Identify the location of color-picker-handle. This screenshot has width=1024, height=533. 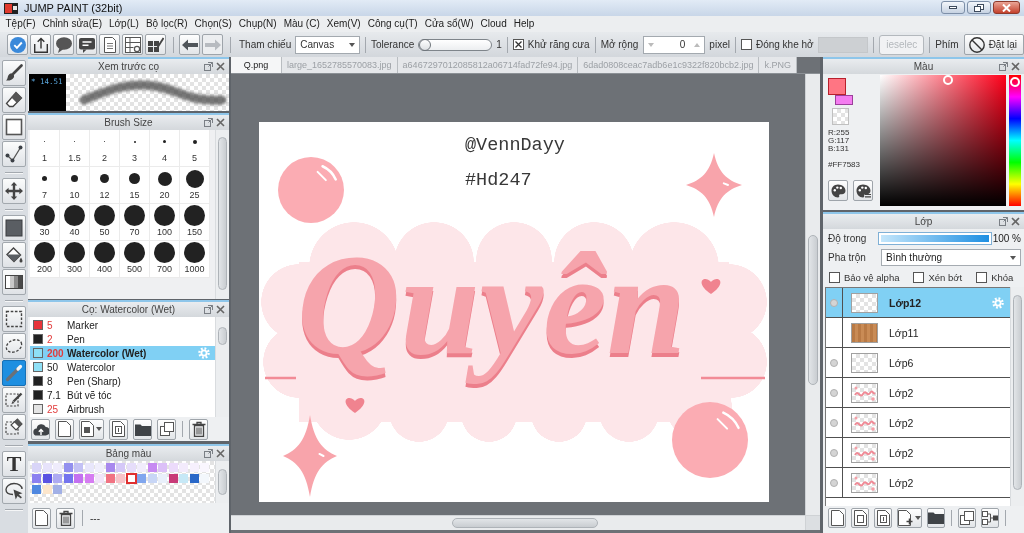
(947, 80).